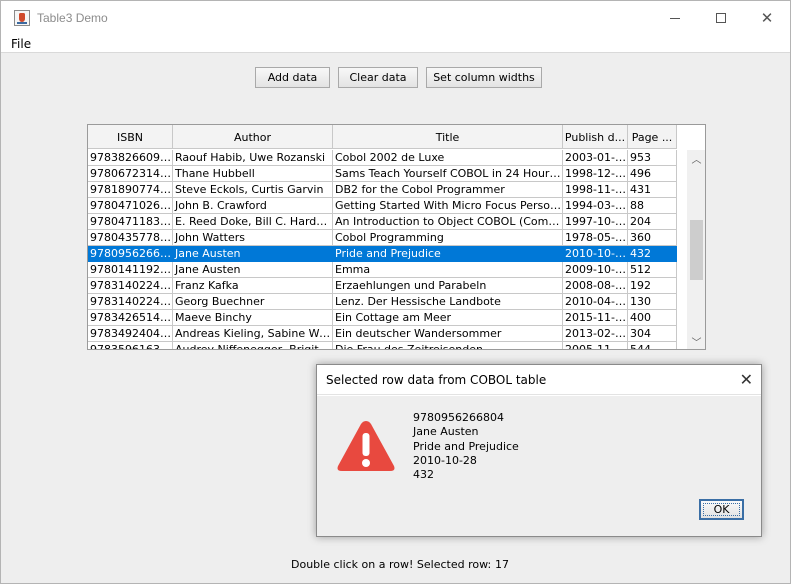 Image resolution: width=791 pixels, height=584 pixels. What do you see at coordinates (652, 254) in the screenshot?
I see `cell-pages: 432` at bounding box center [652, 254].